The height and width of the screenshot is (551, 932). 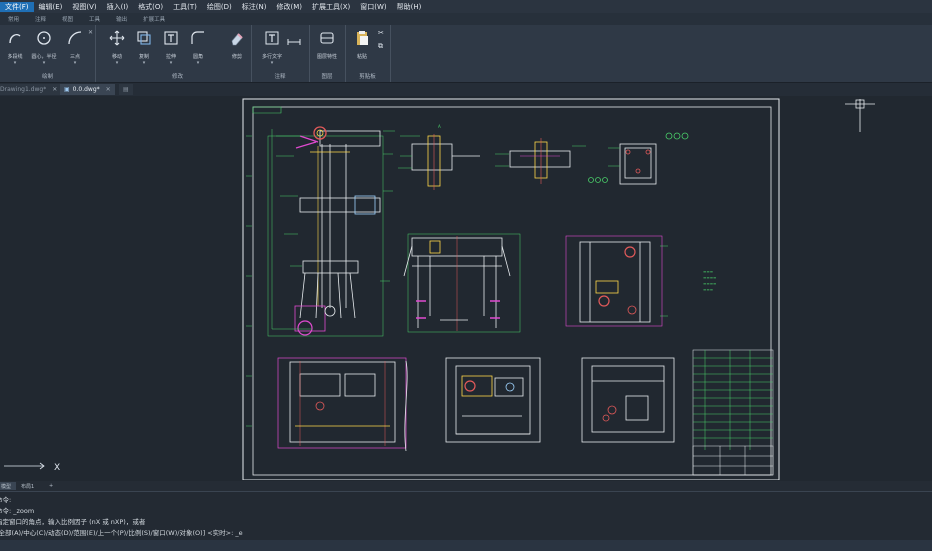 I want to click on ribbon-tab: 扩展工具, so click(x=154, y=19).